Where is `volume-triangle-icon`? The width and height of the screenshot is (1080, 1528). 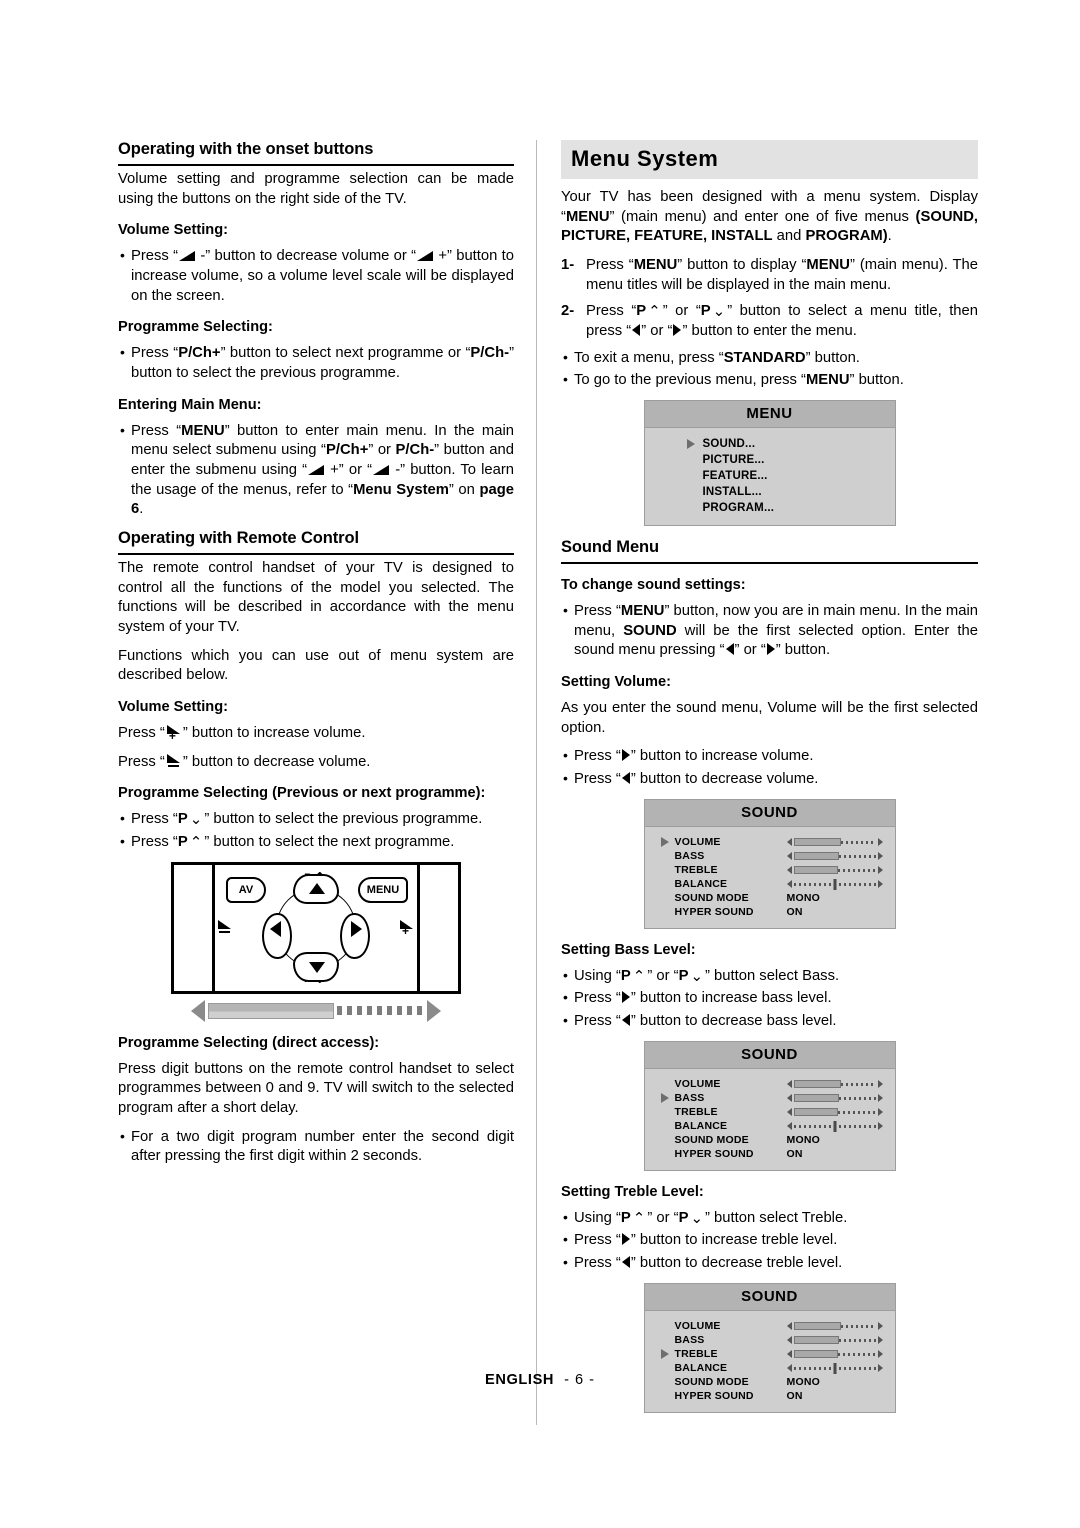 volume-triangle-icon is located at coordinates (425, 256).